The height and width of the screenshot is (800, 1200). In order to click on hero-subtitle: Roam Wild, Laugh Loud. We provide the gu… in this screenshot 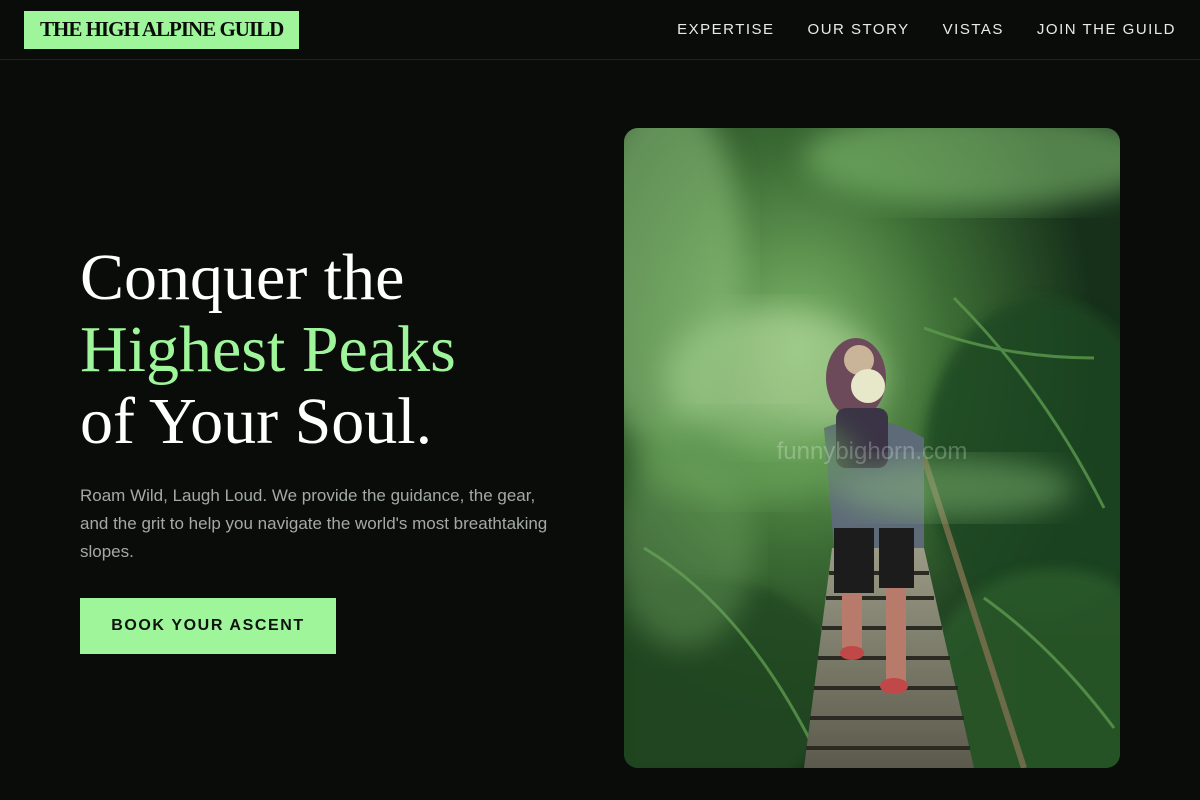, I will do `click(314, 523)`.